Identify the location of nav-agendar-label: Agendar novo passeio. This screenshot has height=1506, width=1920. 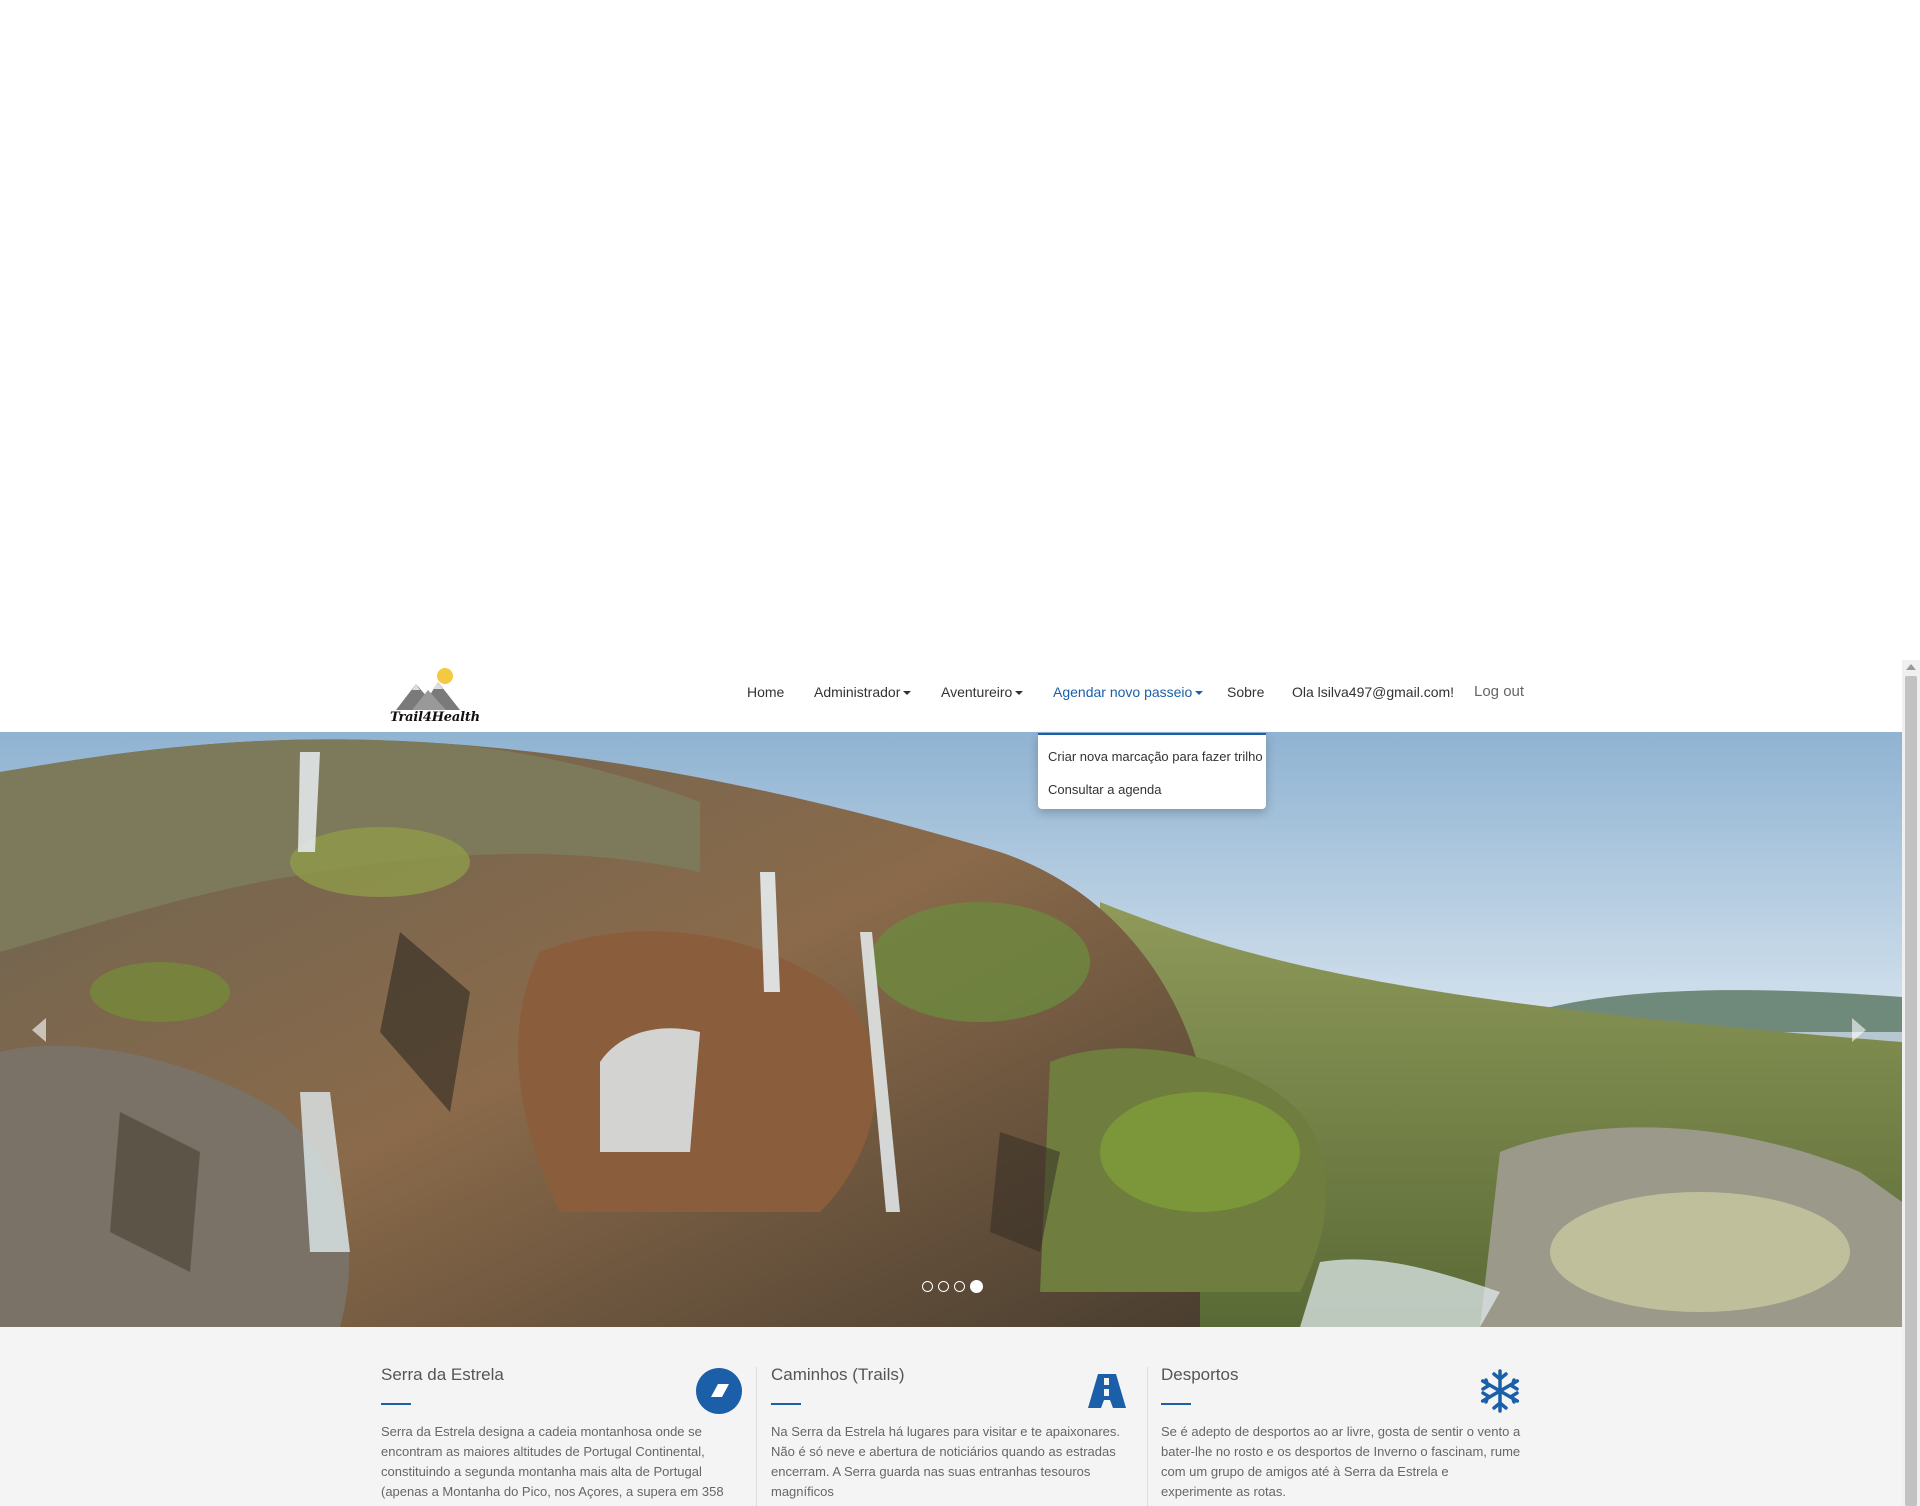
(1123, 692).